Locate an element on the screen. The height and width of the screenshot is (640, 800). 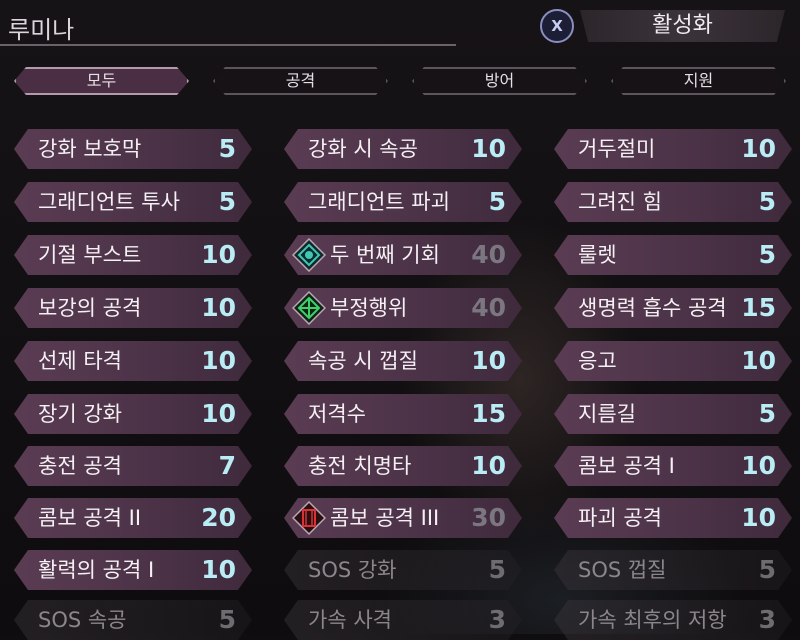
filter-tab-defense: 방어 is located at coordinates (499, 81).